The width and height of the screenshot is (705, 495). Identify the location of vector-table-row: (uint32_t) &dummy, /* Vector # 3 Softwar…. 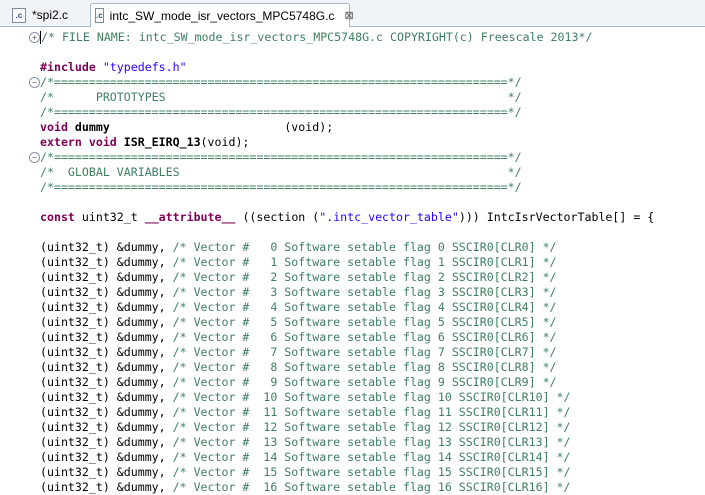
(298, 292).